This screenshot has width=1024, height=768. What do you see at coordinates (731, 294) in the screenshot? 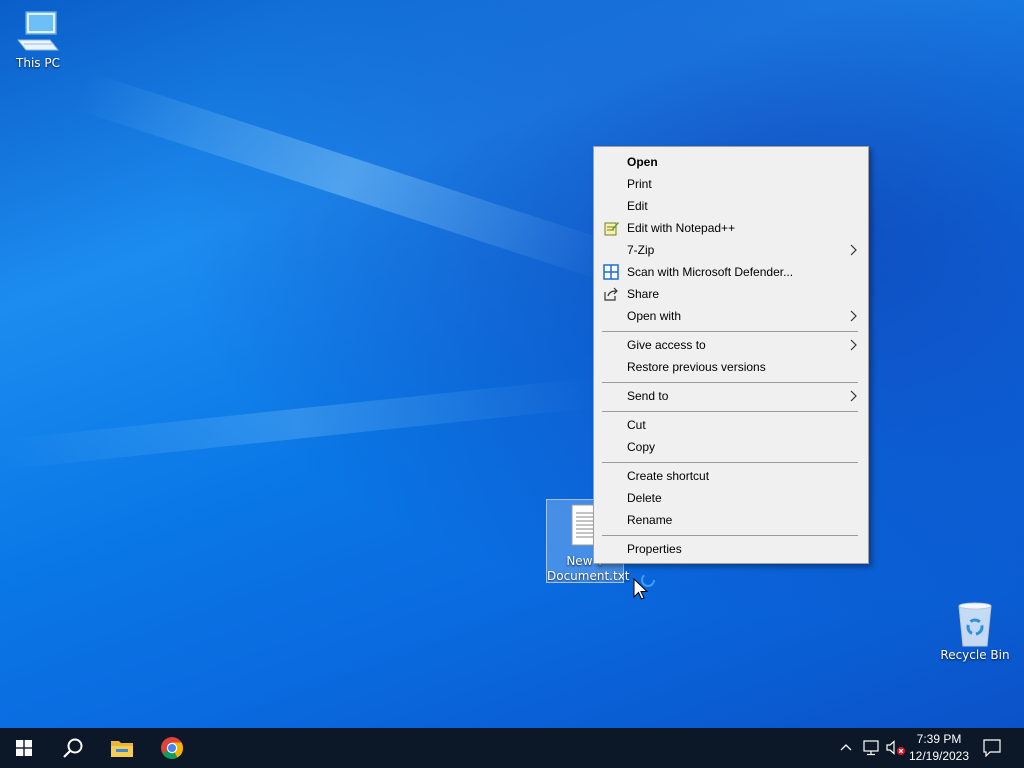
I see `menu-item-share: Share` at bounding box center [731, 294].